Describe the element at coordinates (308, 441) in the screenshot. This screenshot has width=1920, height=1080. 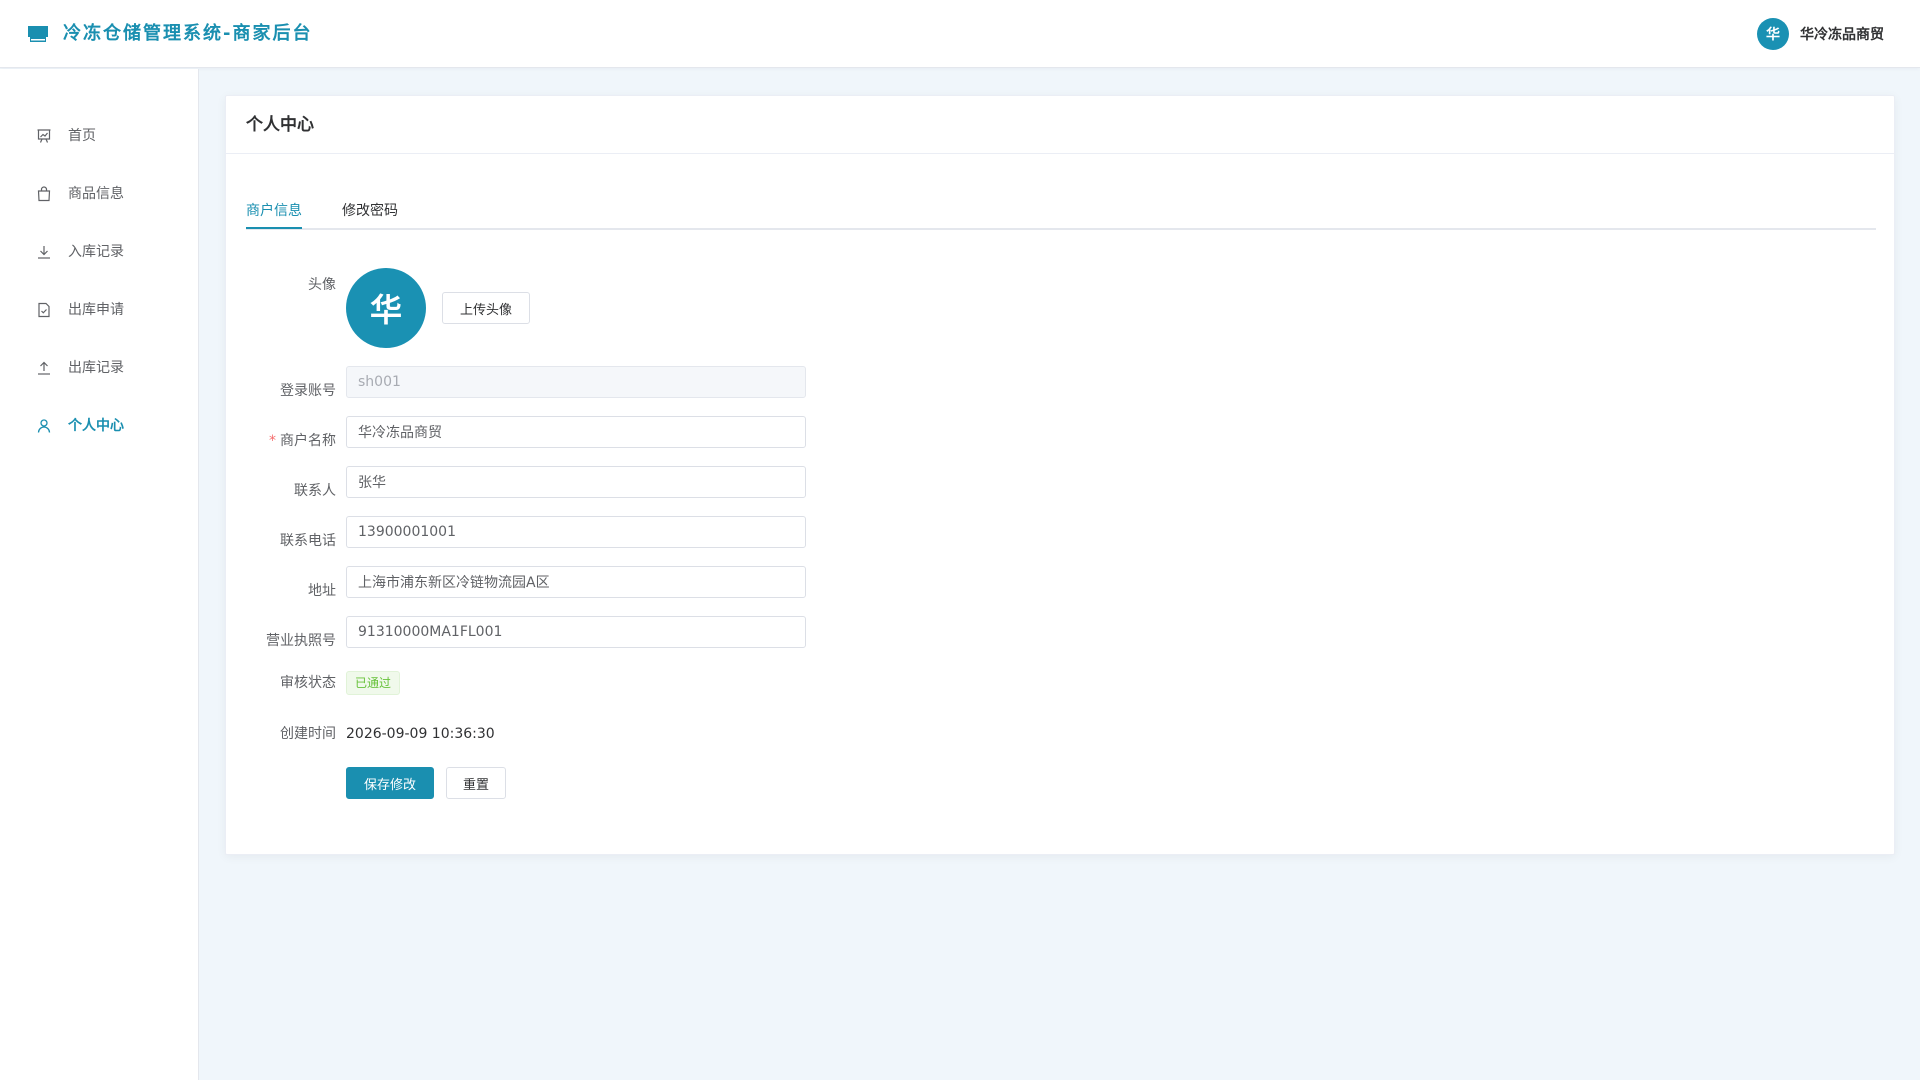
I see `merchant-name-label-text: 商户名称` at that location.